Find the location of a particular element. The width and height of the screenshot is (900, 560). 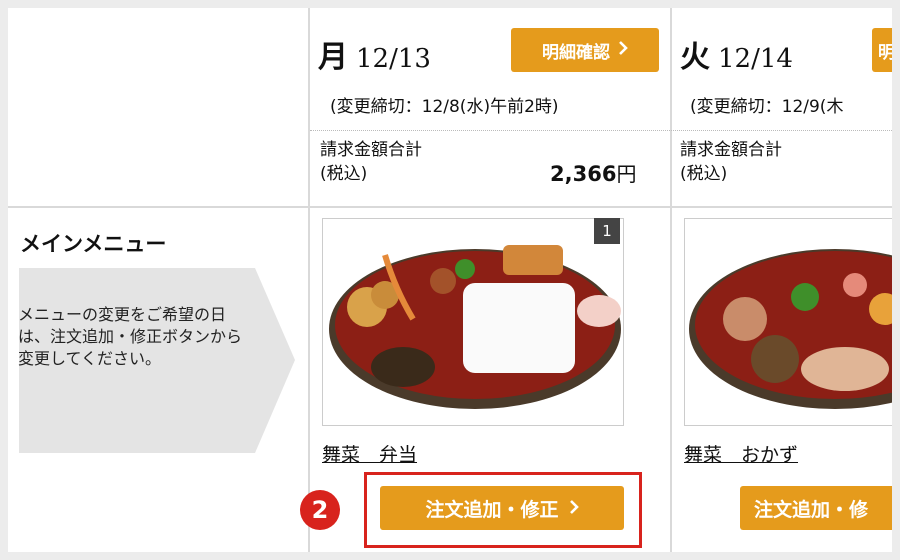

menu-item-link: 舞菜 弁当 is located at coordinates (369, 453).